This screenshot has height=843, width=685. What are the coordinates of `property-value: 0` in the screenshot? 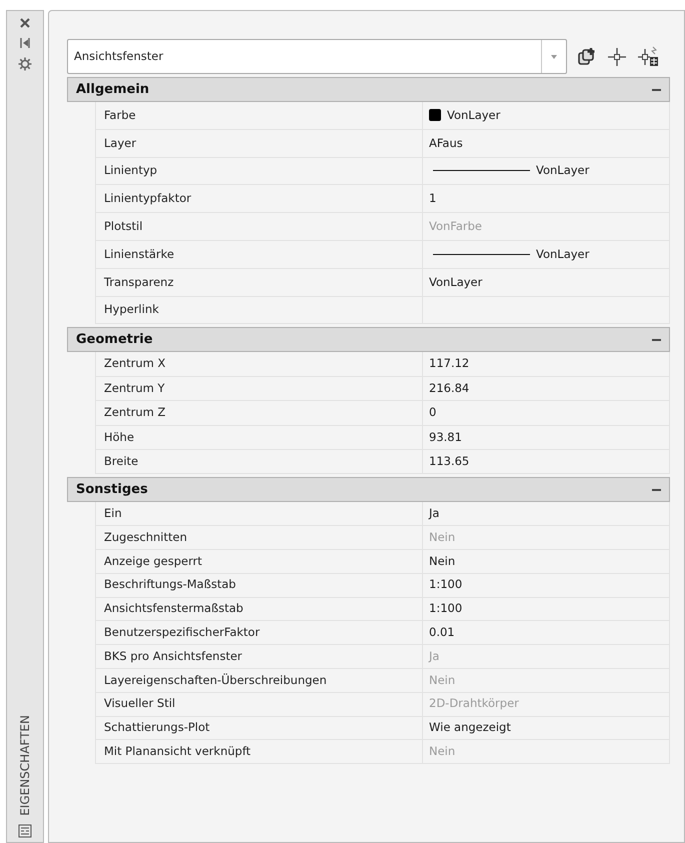 It's located at (432, 413).